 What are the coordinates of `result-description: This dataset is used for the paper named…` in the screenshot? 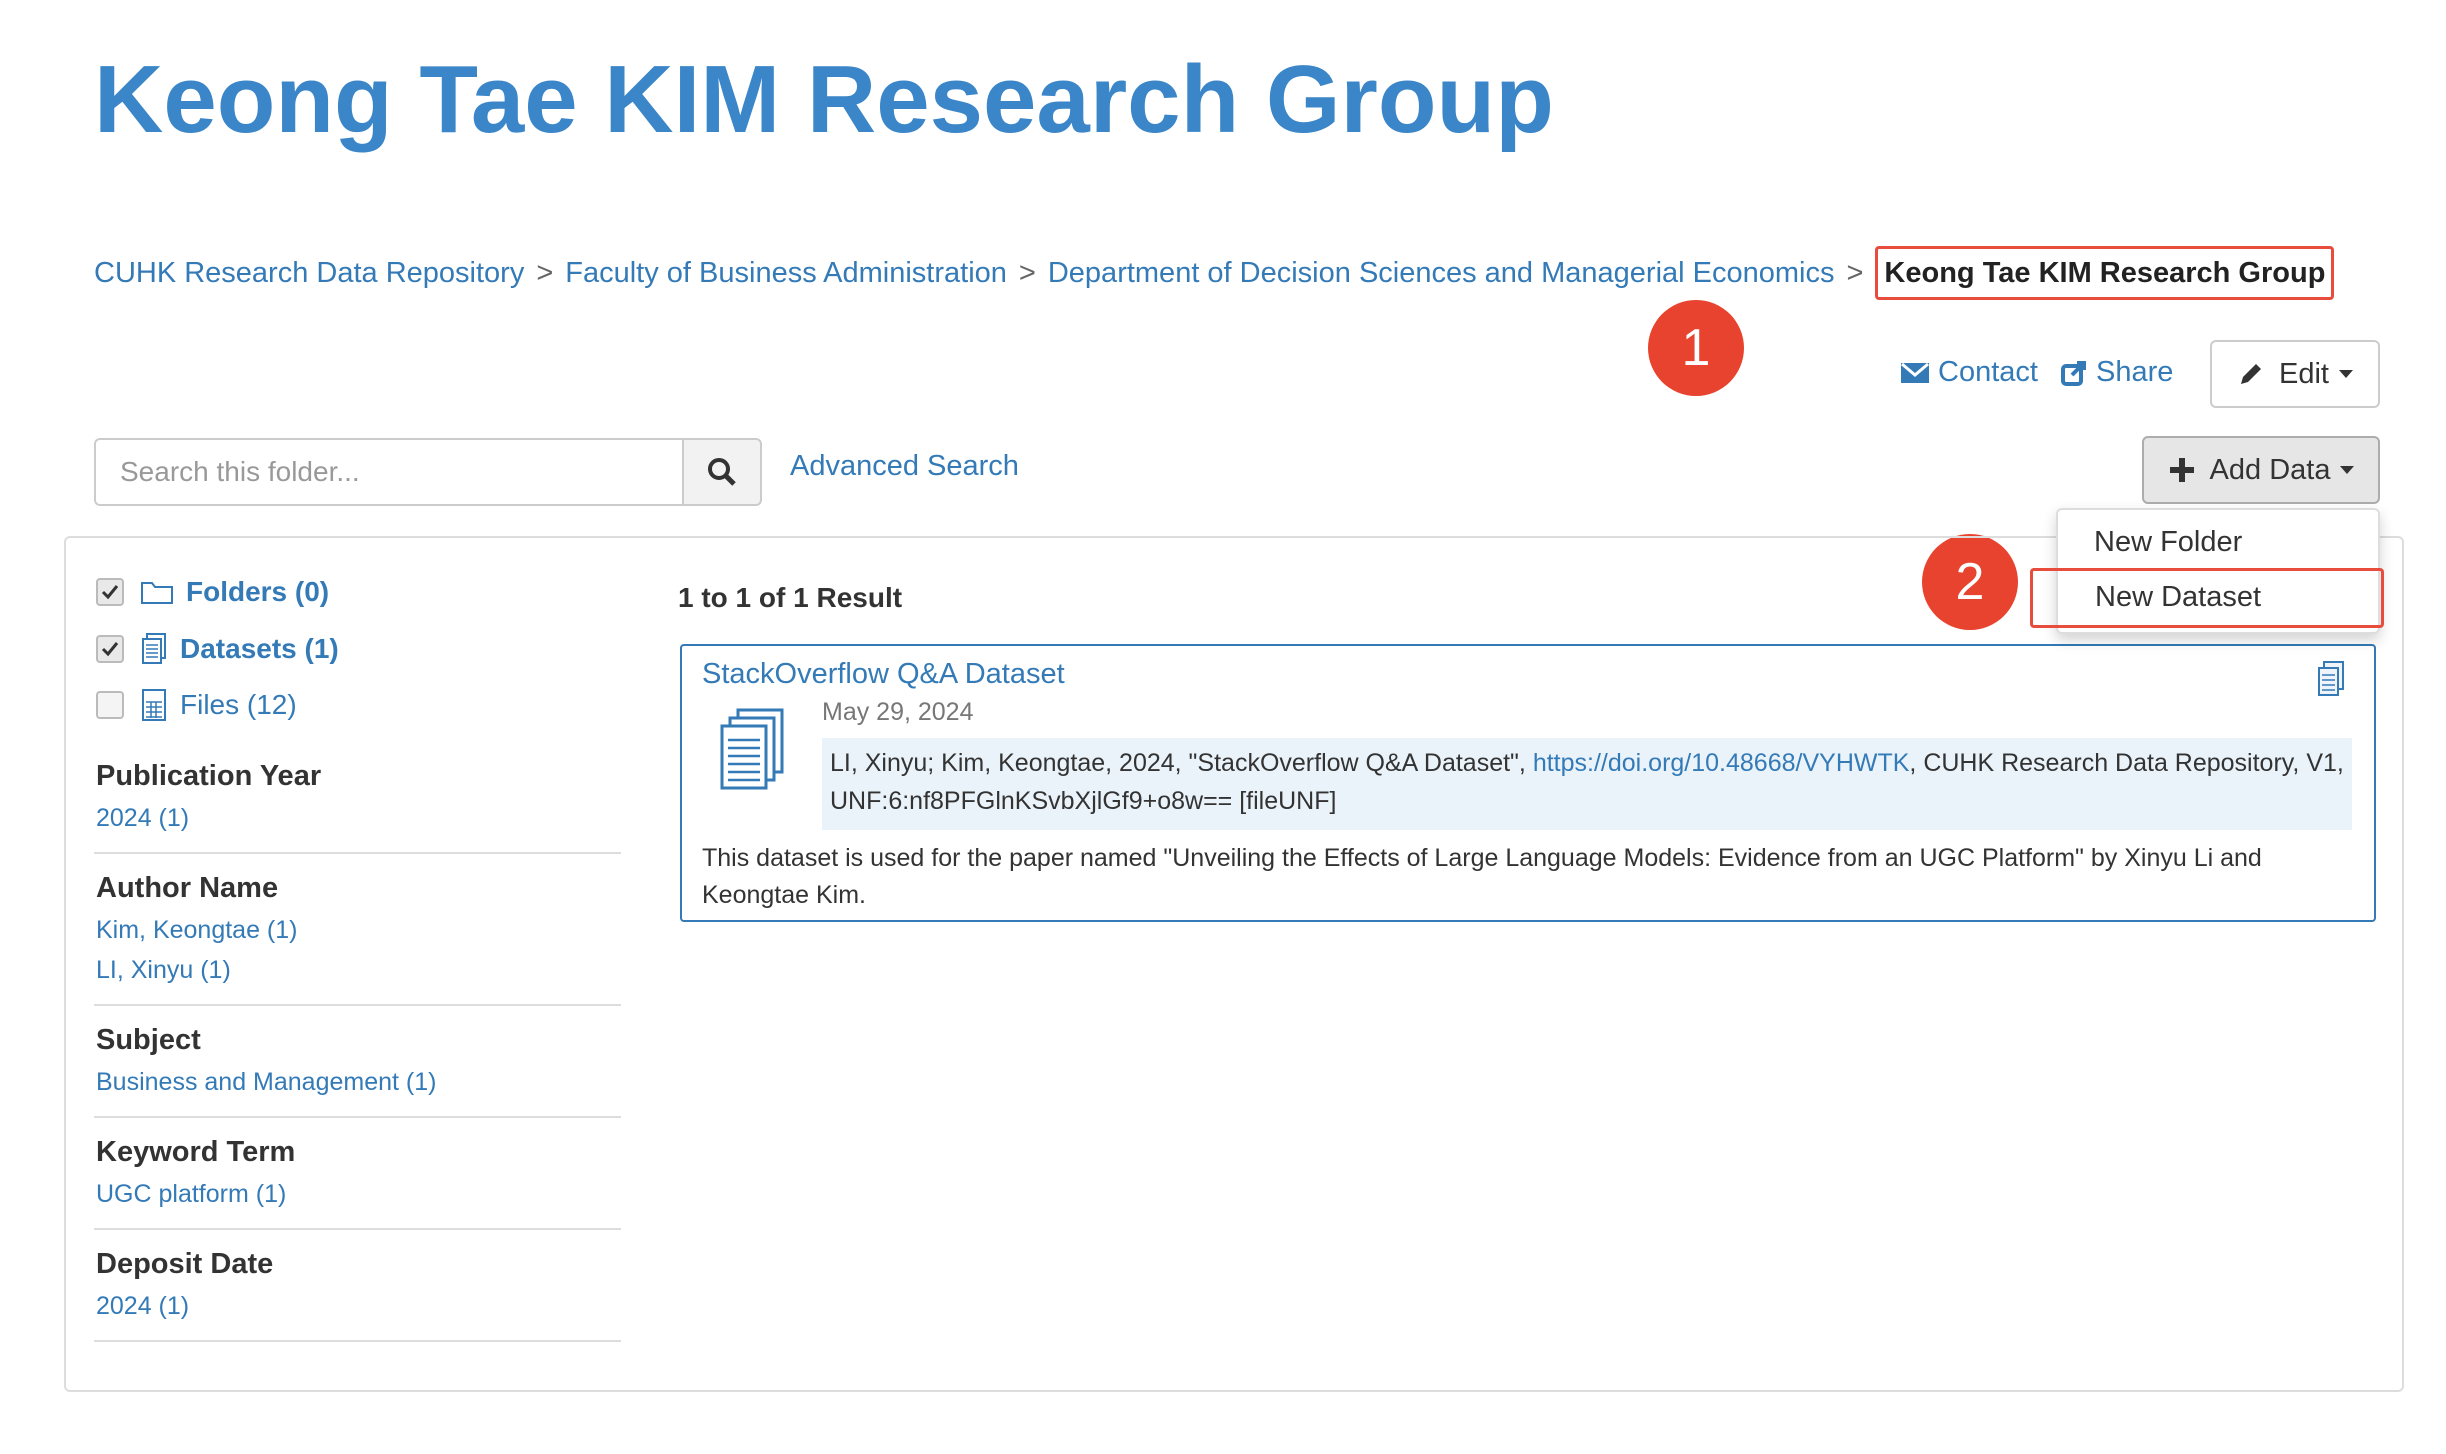 It's located at (1482, 876).